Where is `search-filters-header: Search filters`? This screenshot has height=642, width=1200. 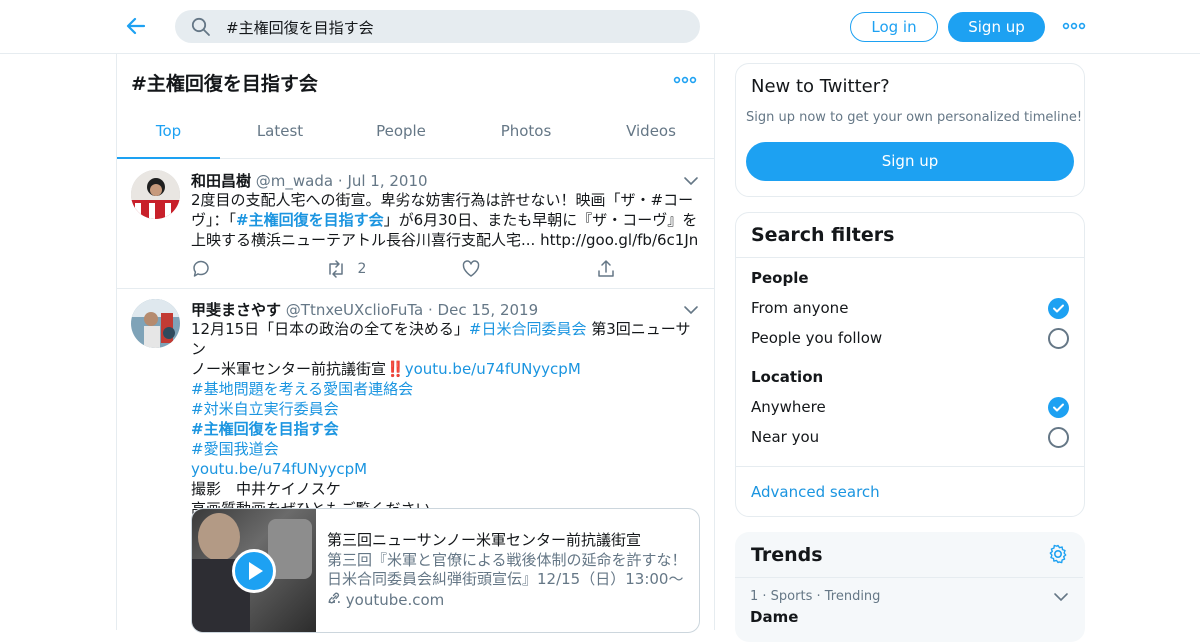
search-filters-header: Search filters is located at coordinates (910, 235).